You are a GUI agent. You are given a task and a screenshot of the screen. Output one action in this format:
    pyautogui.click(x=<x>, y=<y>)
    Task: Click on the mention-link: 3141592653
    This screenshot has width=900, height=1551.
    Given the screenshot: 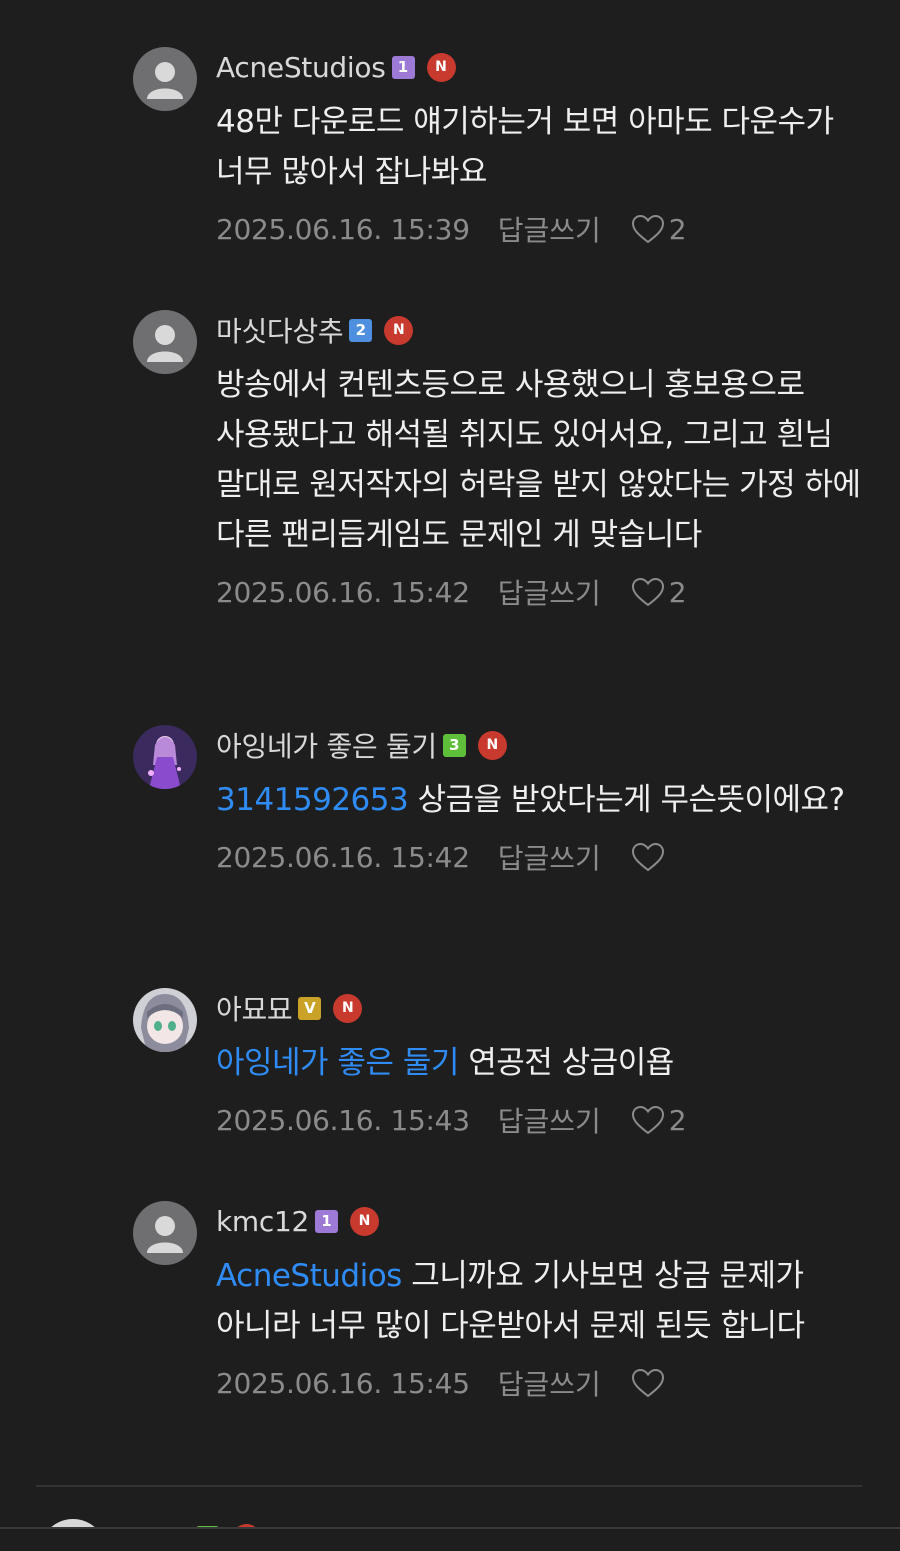 What is the action you would take?
    pyautogui.click(x=312, y=800)
    